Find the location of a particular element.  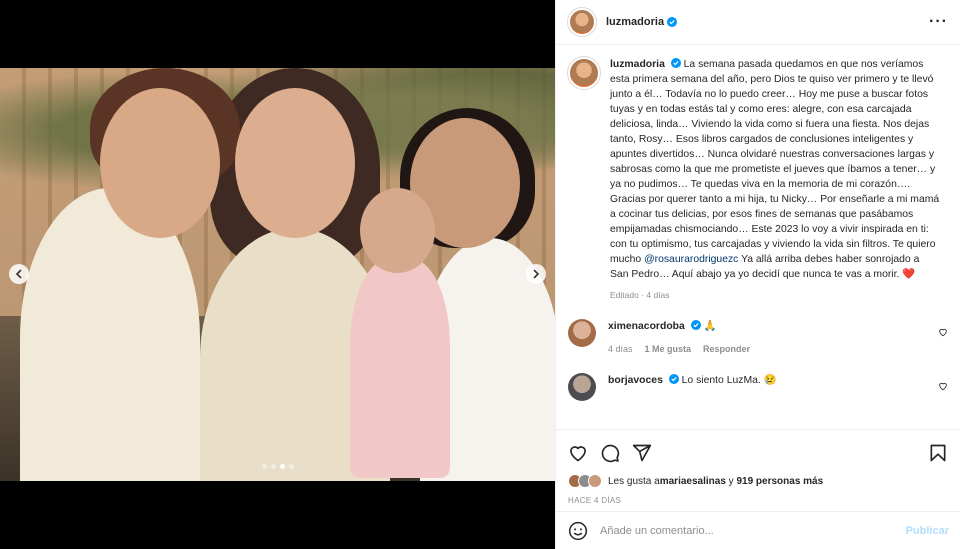

emoji-icon is located at coordinates (578, 531).